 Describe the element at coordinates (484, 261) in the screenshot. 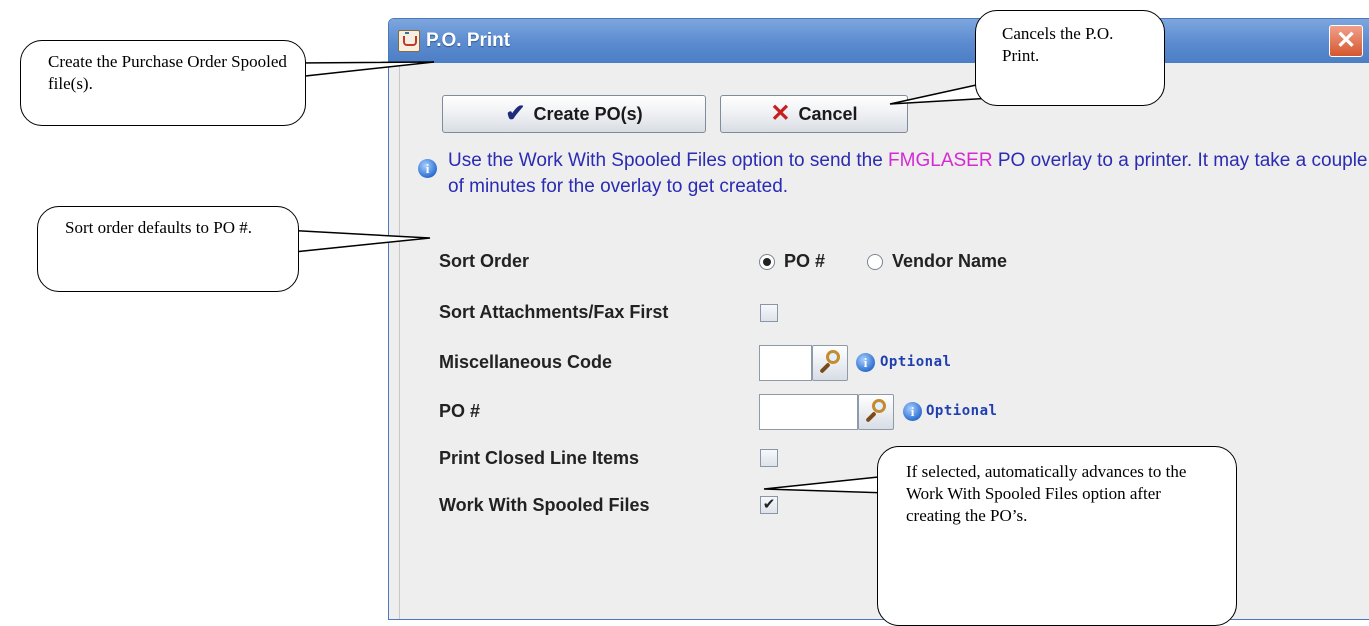

I see `sort-order-label: Sort Order` at that location.